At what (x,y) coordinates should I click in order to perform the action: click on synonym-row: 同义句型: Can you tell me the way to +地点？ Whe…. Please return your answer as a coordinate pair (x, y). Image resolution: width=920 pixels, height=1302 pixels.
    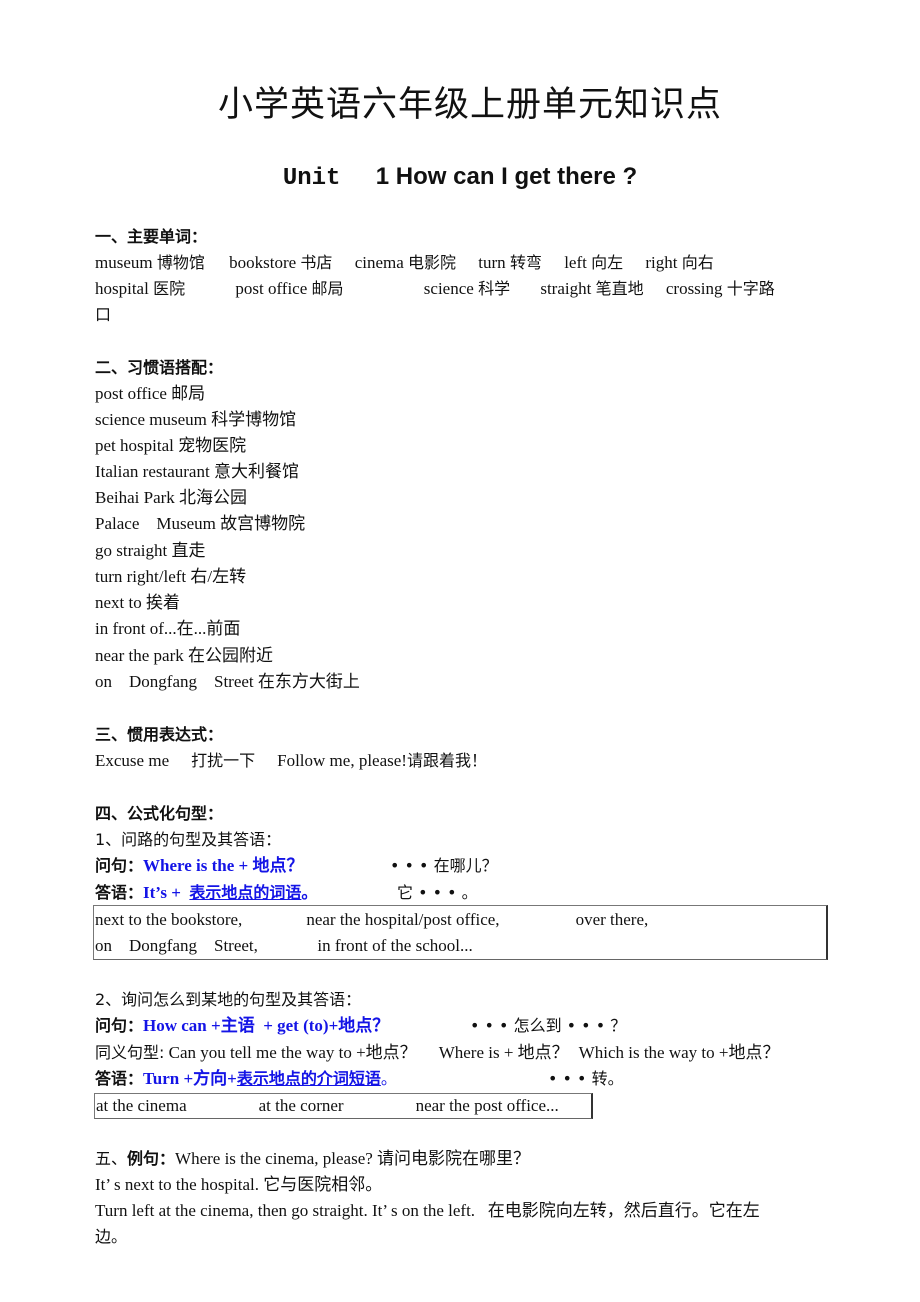
    Looking at the image, I should click on (437, 1052).